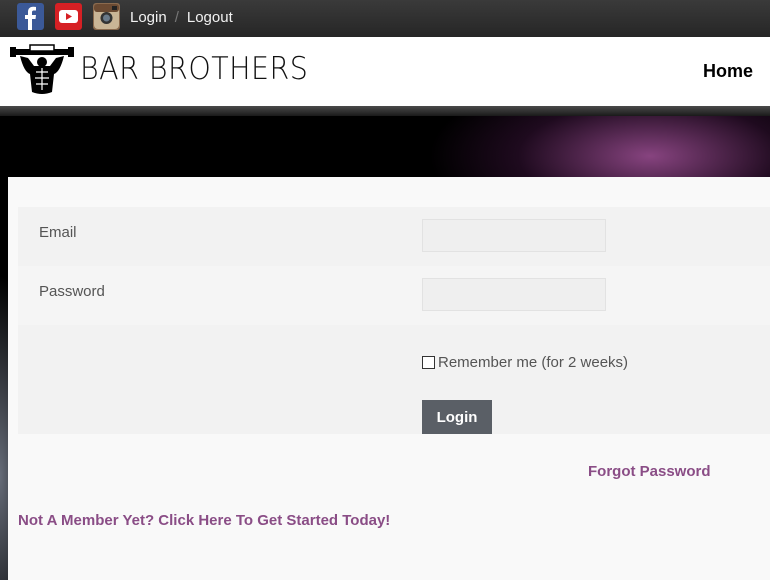 The width and height of the screenshot is (770, 580). What do you see at coordinates (106, 16) in the screenshot?
I see `instagram-icon` at bounding box center [106, 16].